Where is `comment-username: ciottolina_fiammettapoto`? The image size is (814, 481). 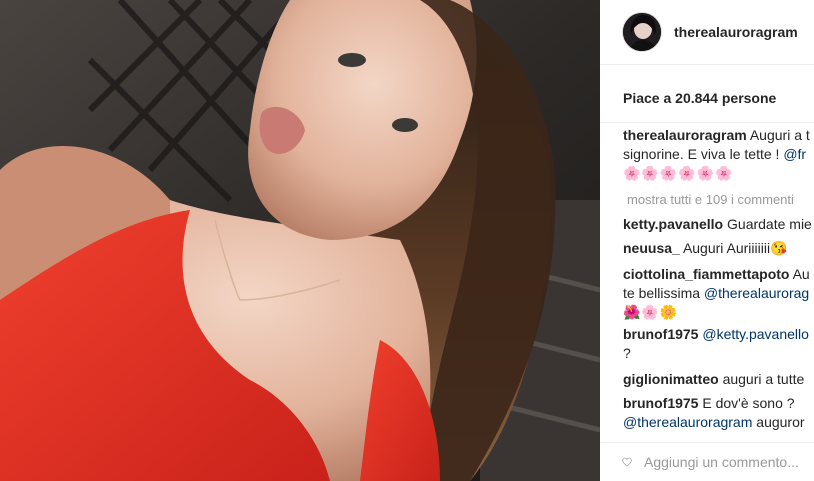
comment-username: ciottolina_fiammettapoto is located at coordinates (706, 274).